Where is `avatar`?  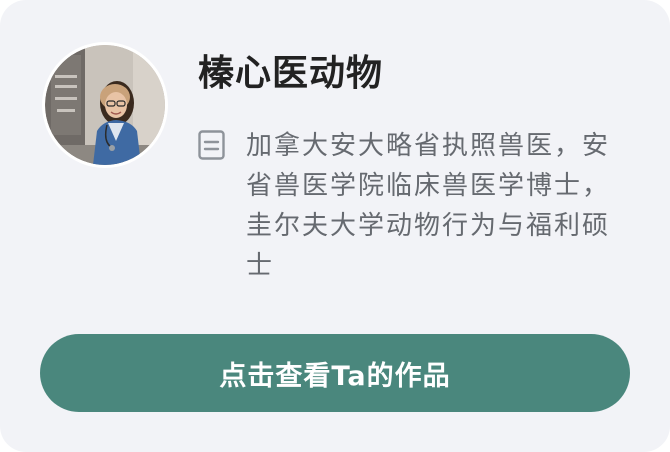
avatar is located at coordinates (105, 105).